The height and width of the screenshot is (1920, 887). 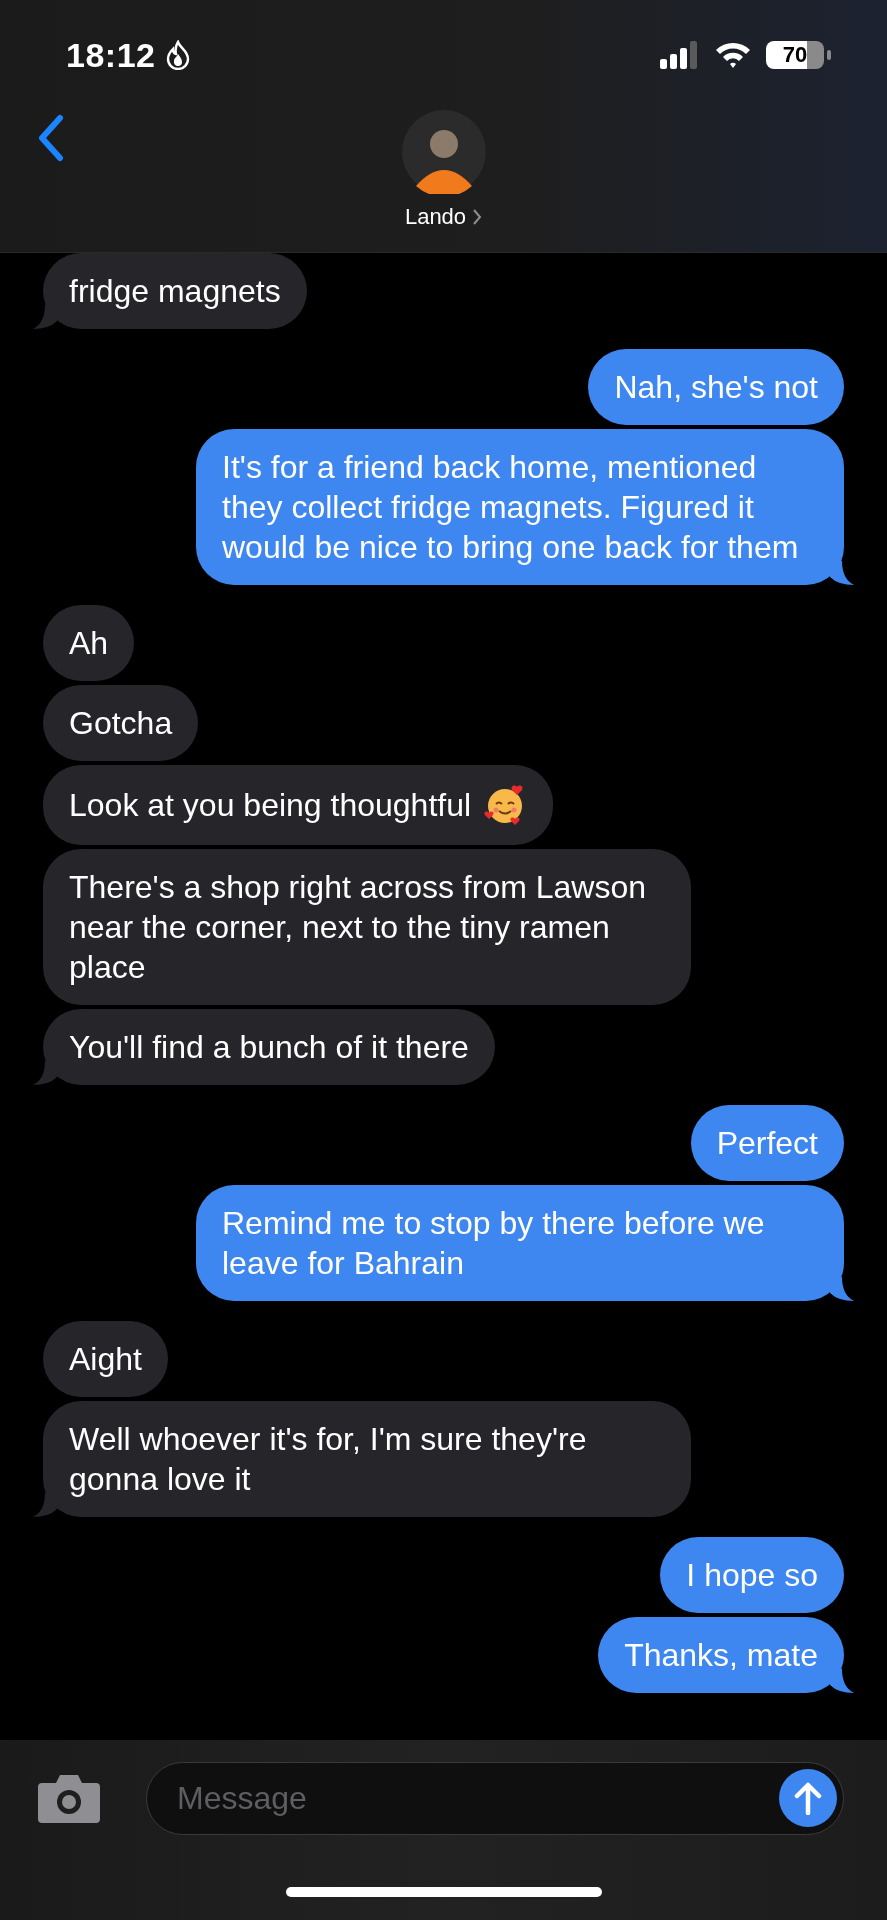 I want to click on wifi-icon, so click(x=733, y=55).